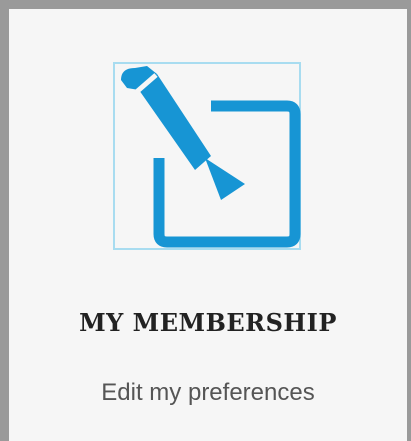 This screenshot has width=411, height=441. I want to click on card-subtitle: Edit my preferences, so click(208, 392).